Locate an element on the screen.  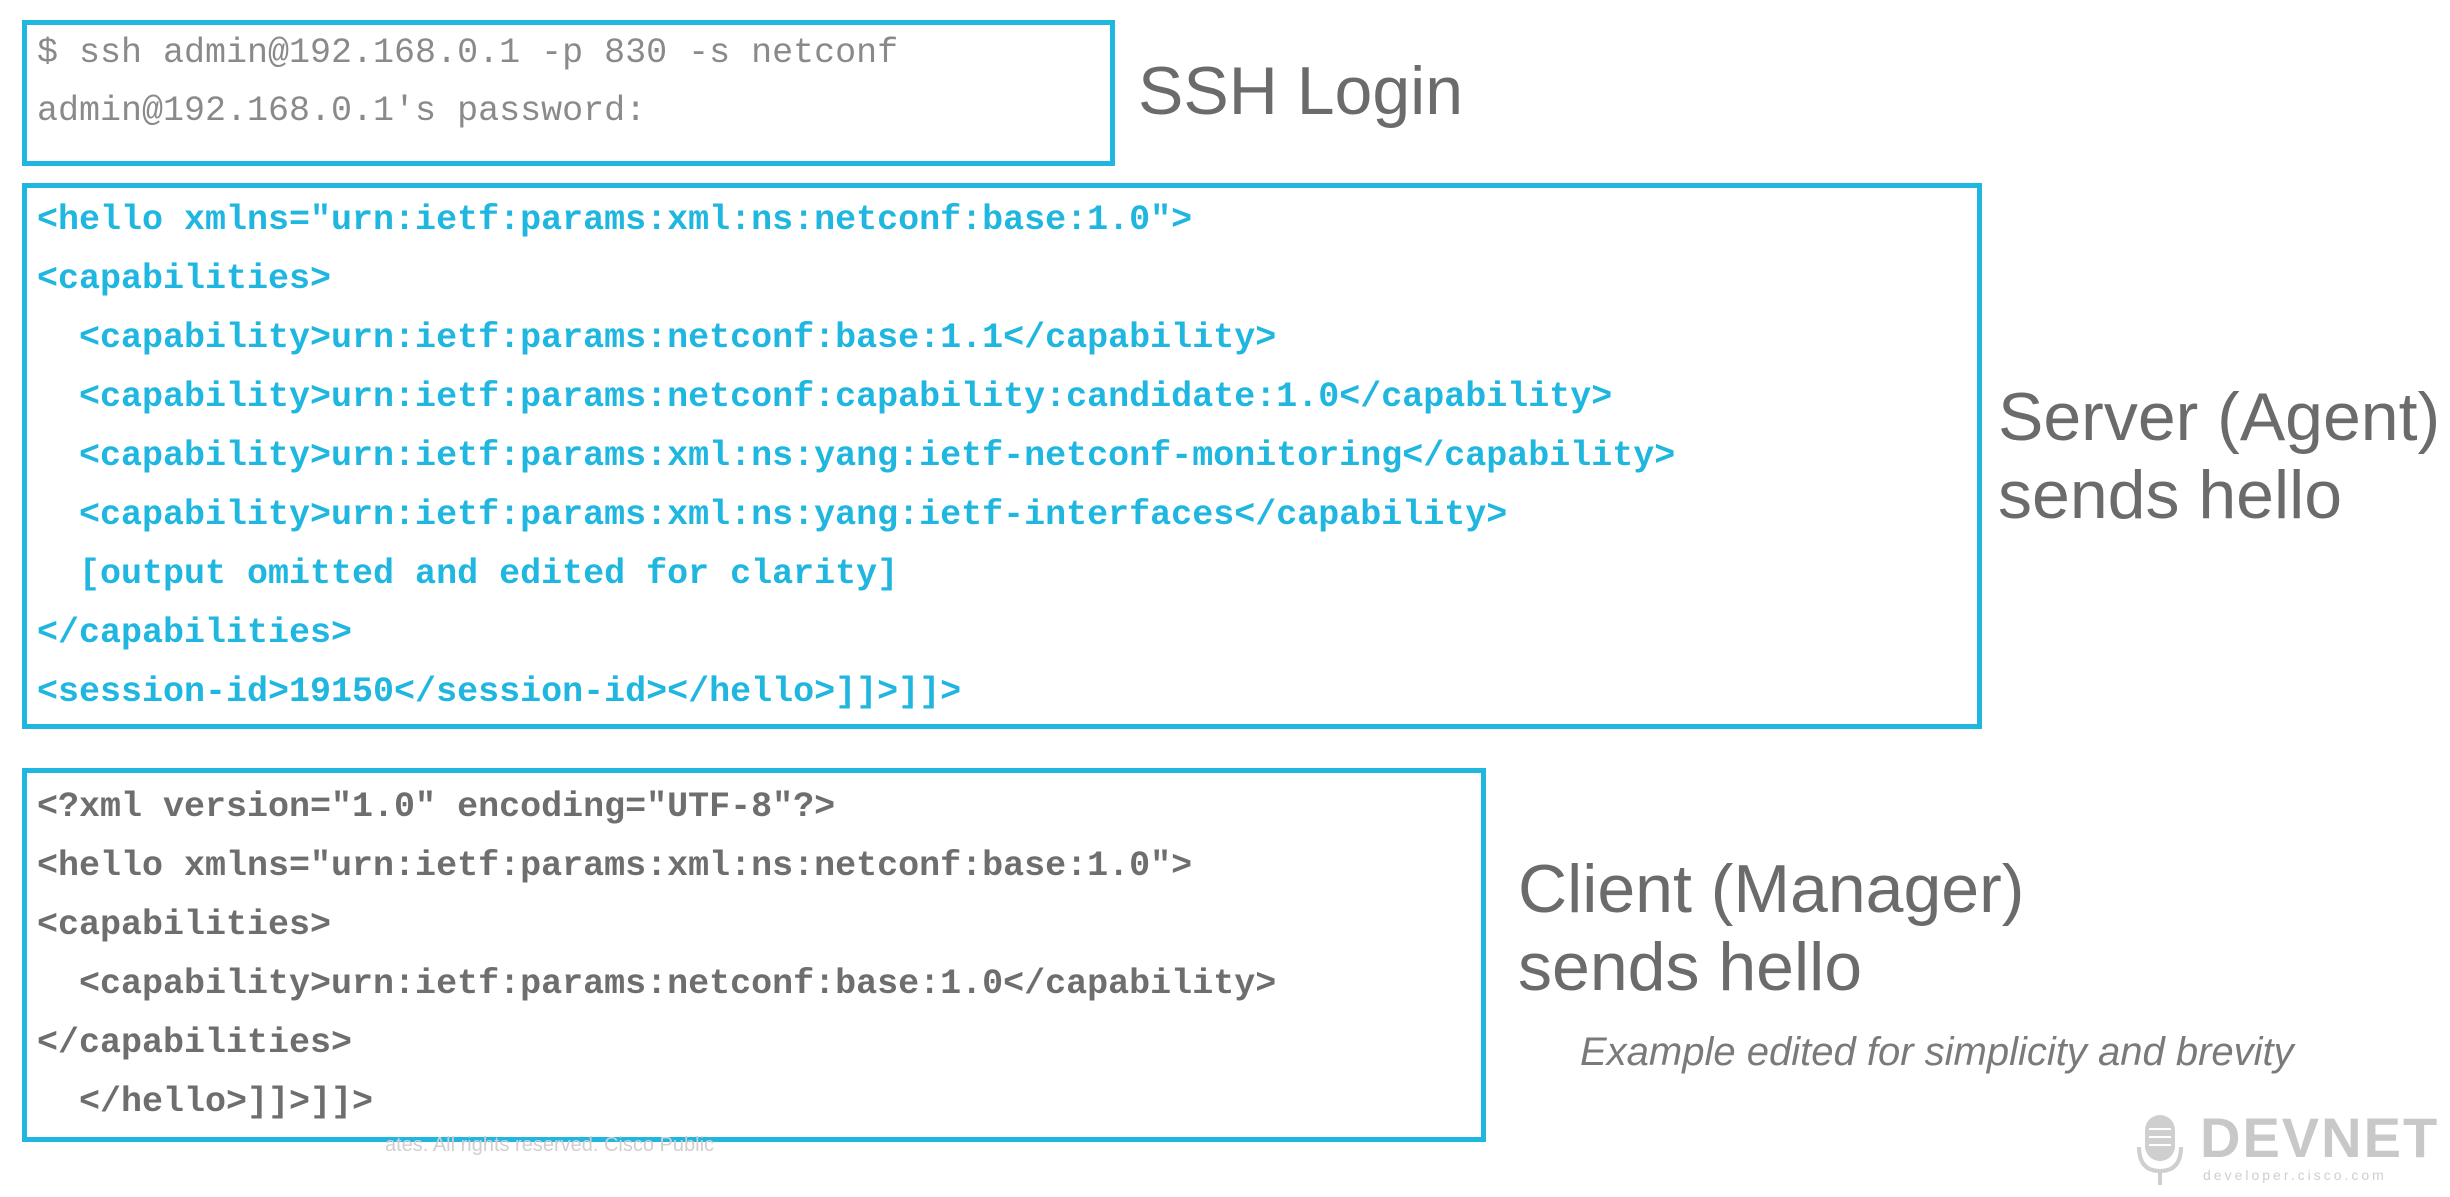
client-capabilities-close: </capabilities> is located at coordinates (195, 1043).